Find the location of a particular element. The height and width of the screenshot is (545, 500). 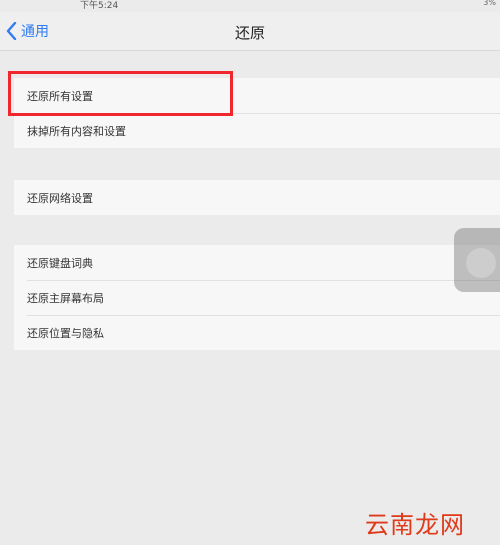

page-title: 还原 is located at coordinates (249, 33).